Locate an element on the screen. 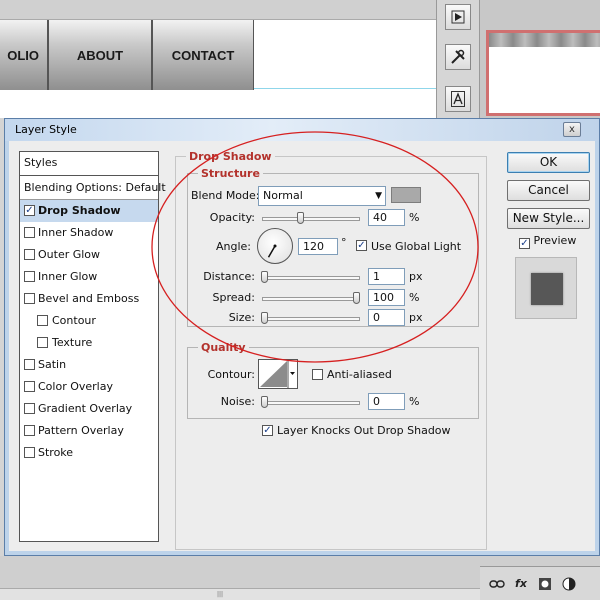  distance-slider is located at coordinates (310, 277).